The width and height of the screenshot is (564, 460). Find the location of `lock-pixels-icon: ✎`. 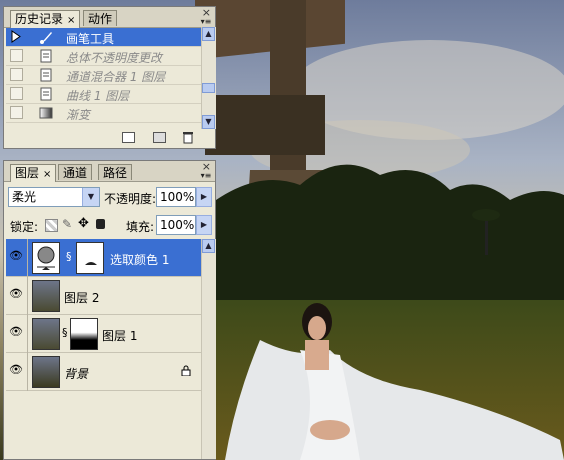

lock-pixels-icon: ✎ is located at coordinates (67, 224).